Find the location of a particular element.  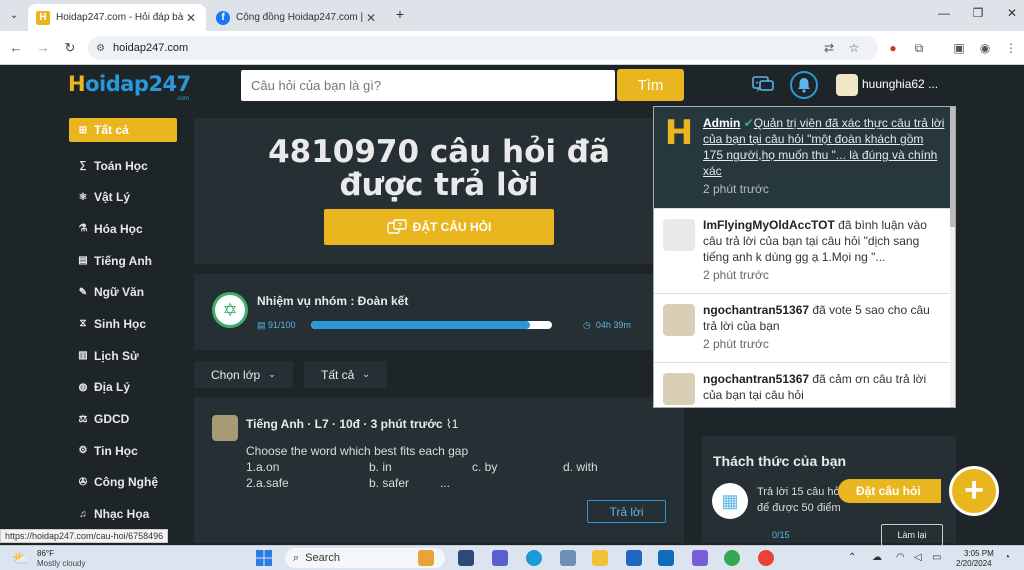

chrome-icon is located at coordinates (732, 558).